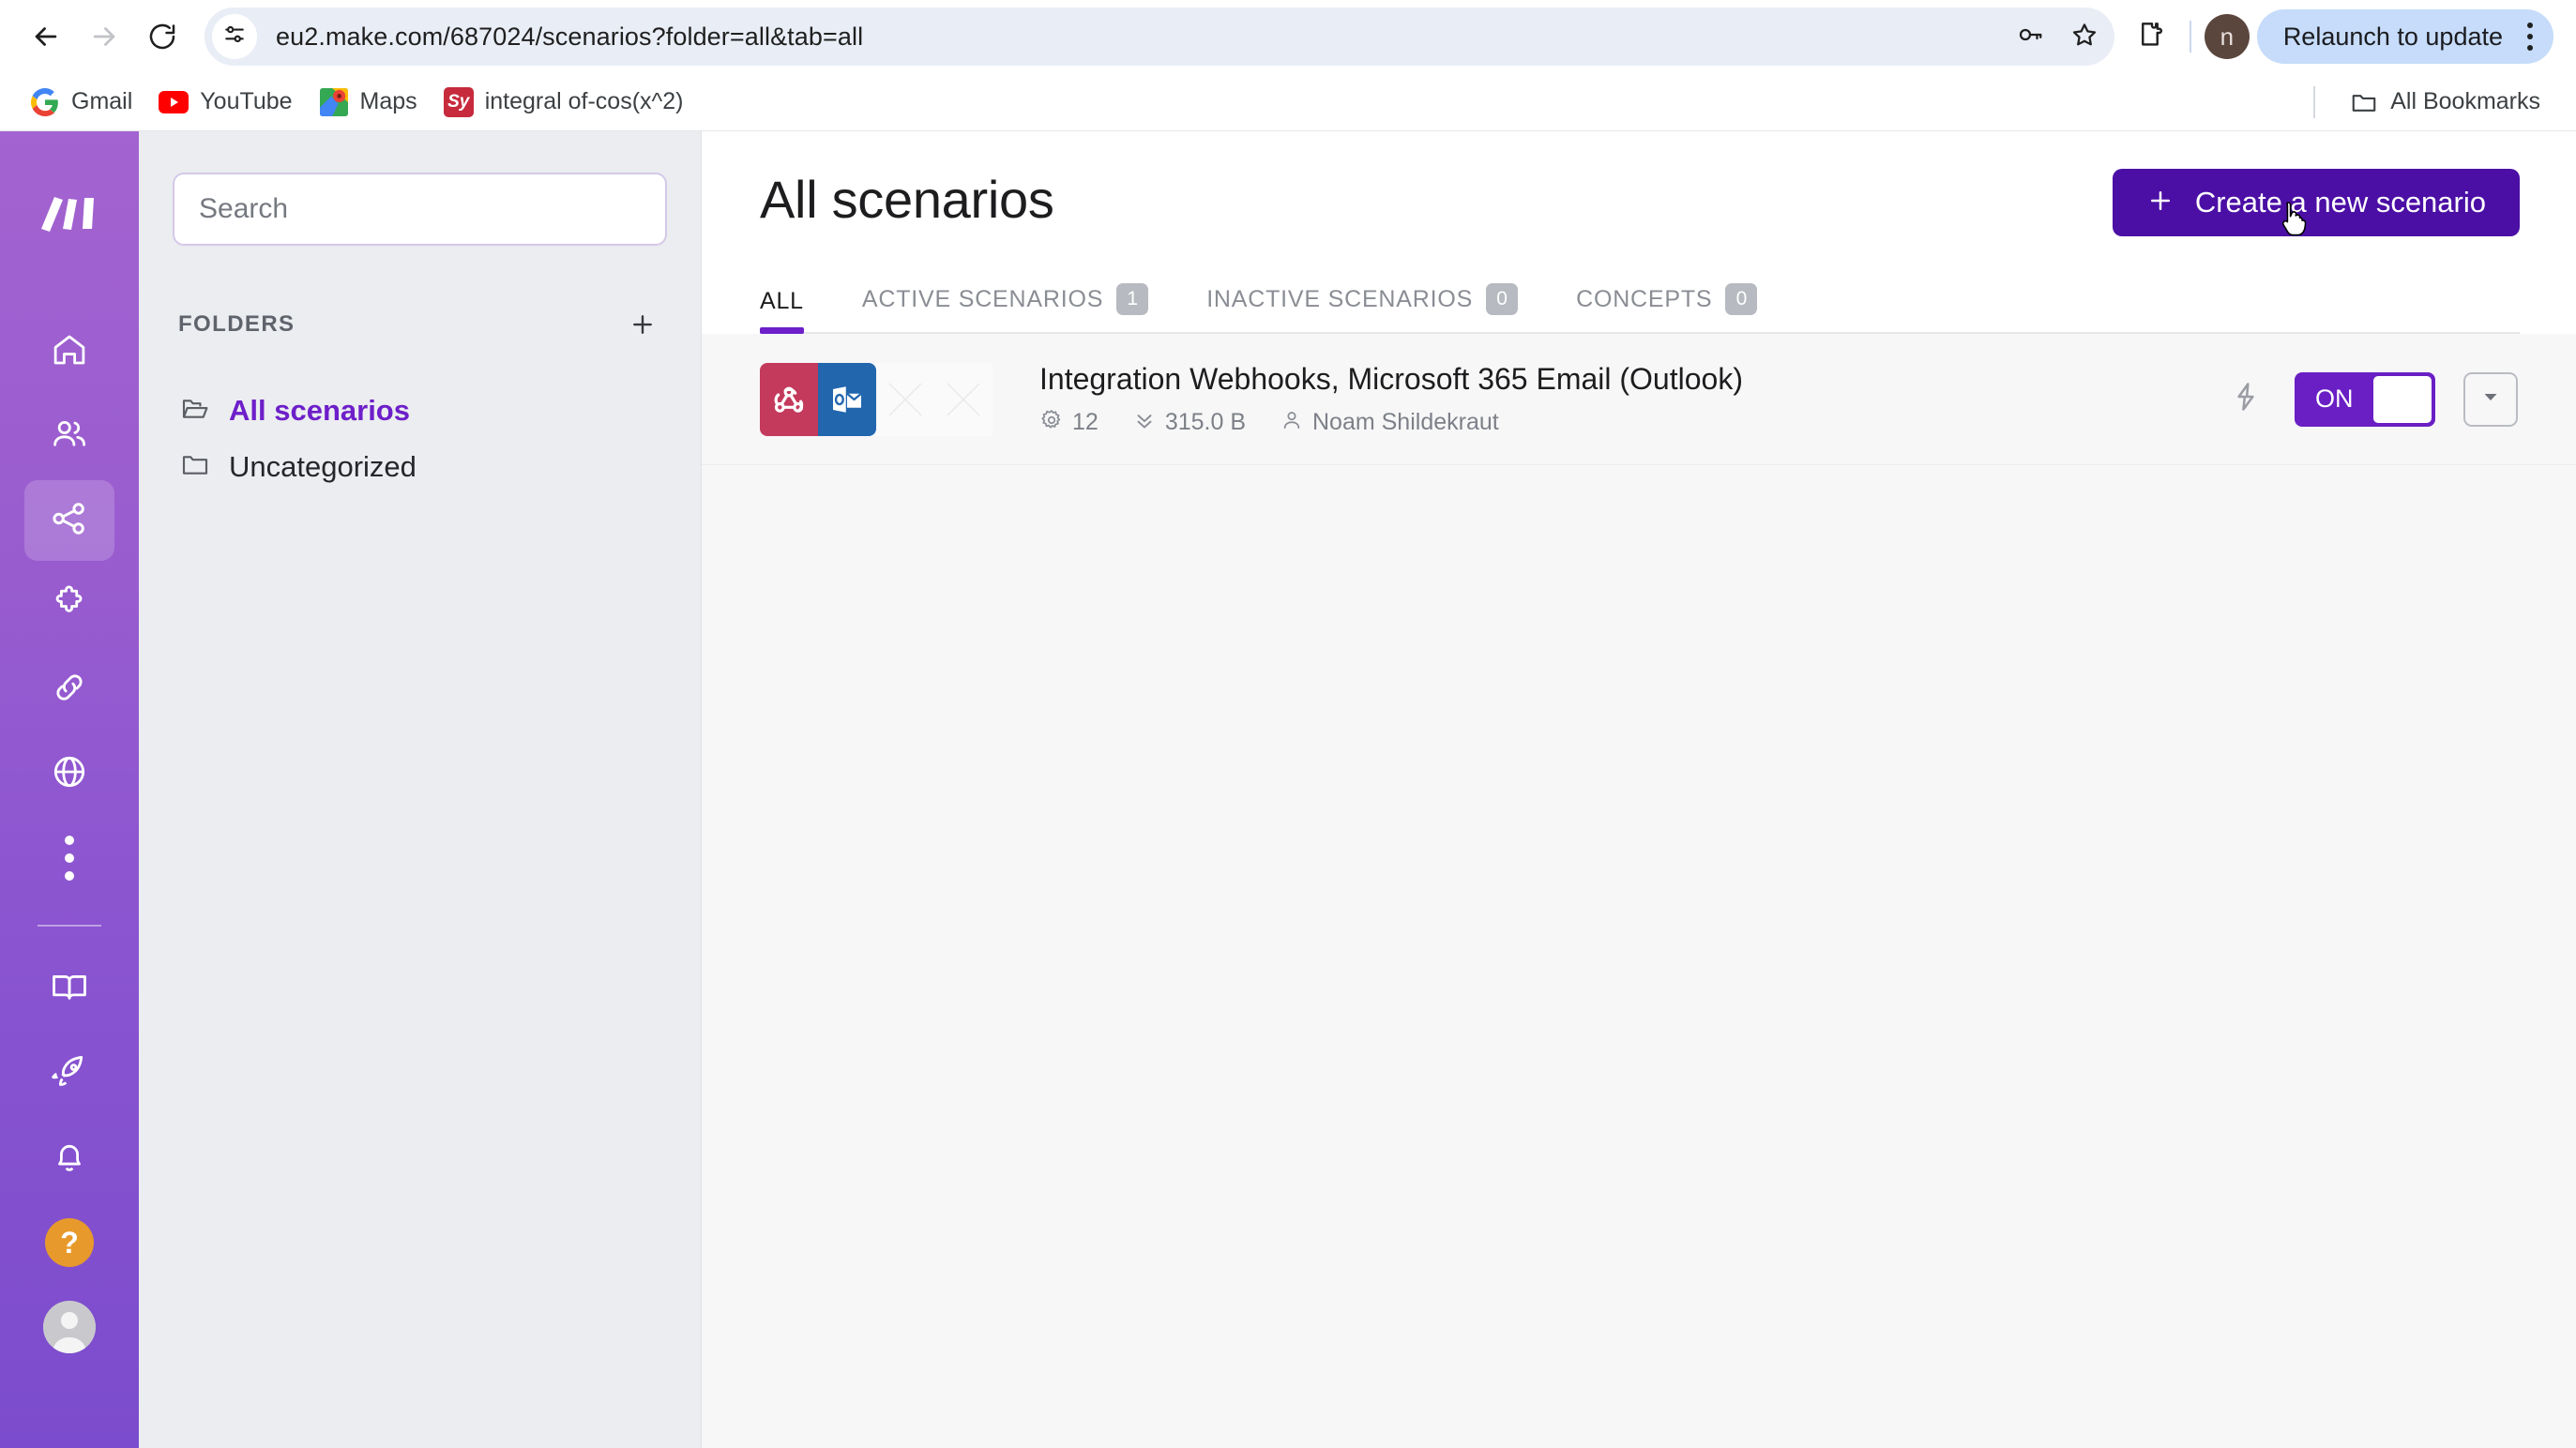  Describe the element at coordinates (782, 301) in the screenshot. I see `tab-label: ALL` at that location.